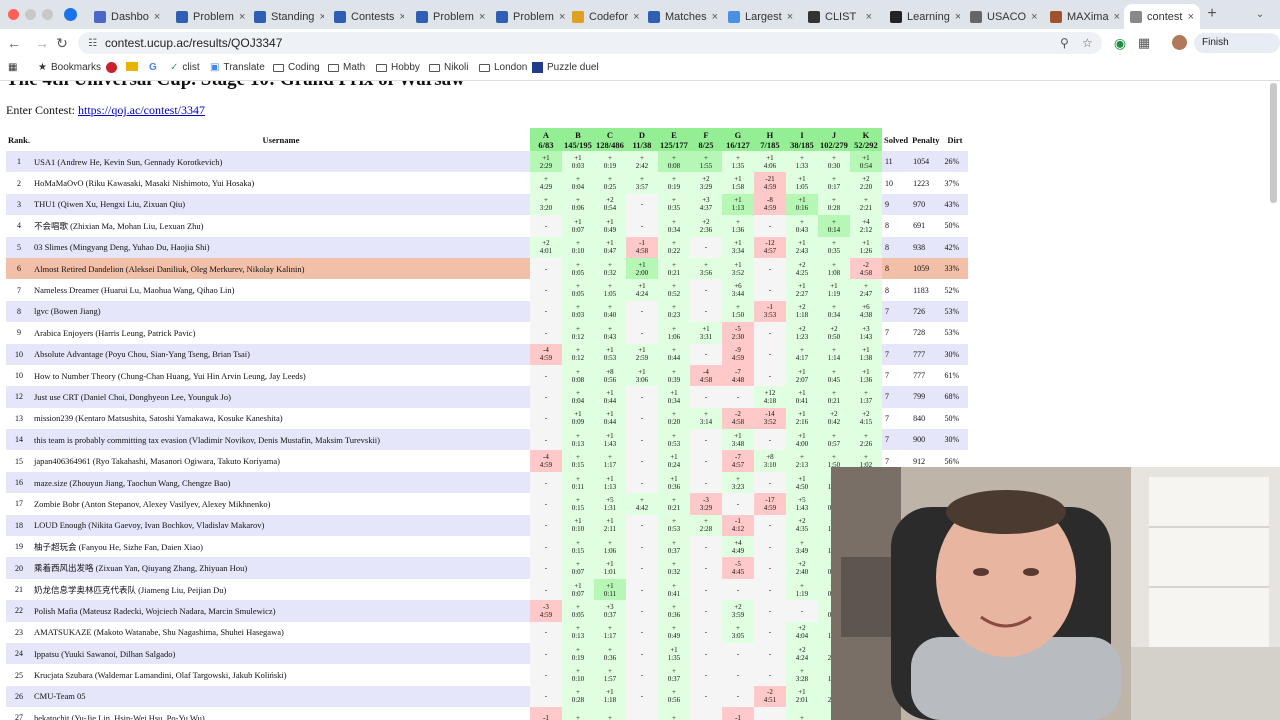  I want to click on address-bar: ☷ contest.ucup.ac/results/QOJ3347 ⚲ ☆, so click(590, 43).